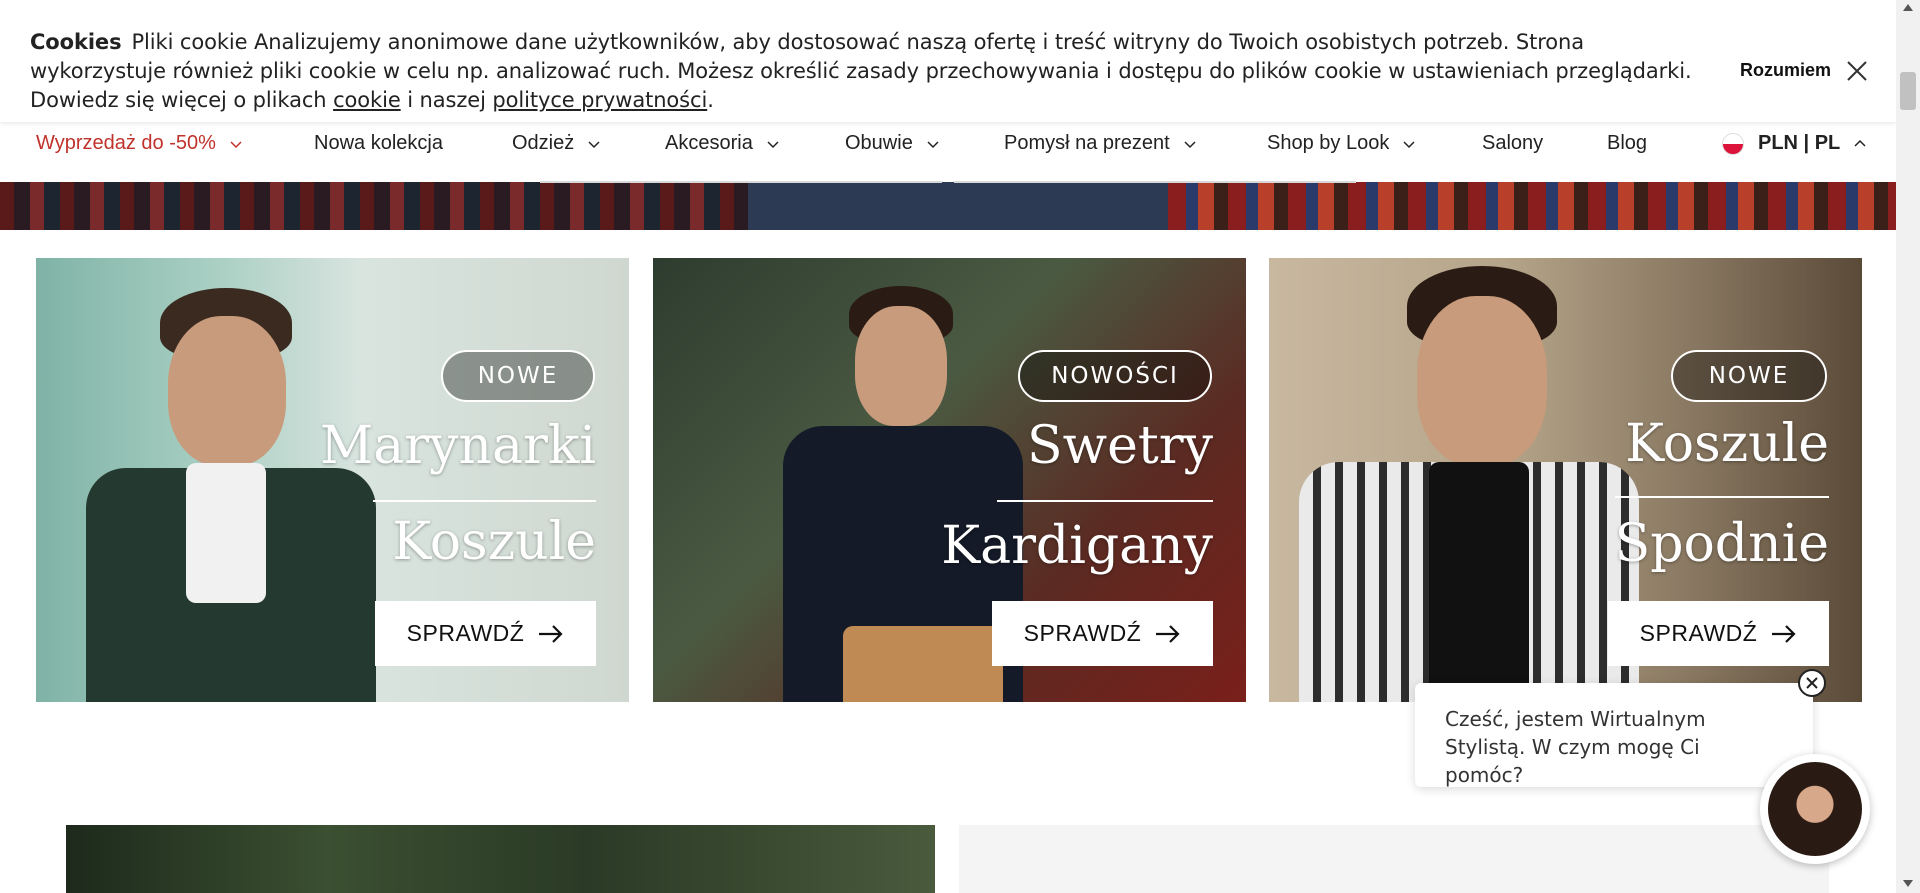 This screenshot has width=1920, height=893. I want to click on nav-item-label: Salony, so click(1513, 143).